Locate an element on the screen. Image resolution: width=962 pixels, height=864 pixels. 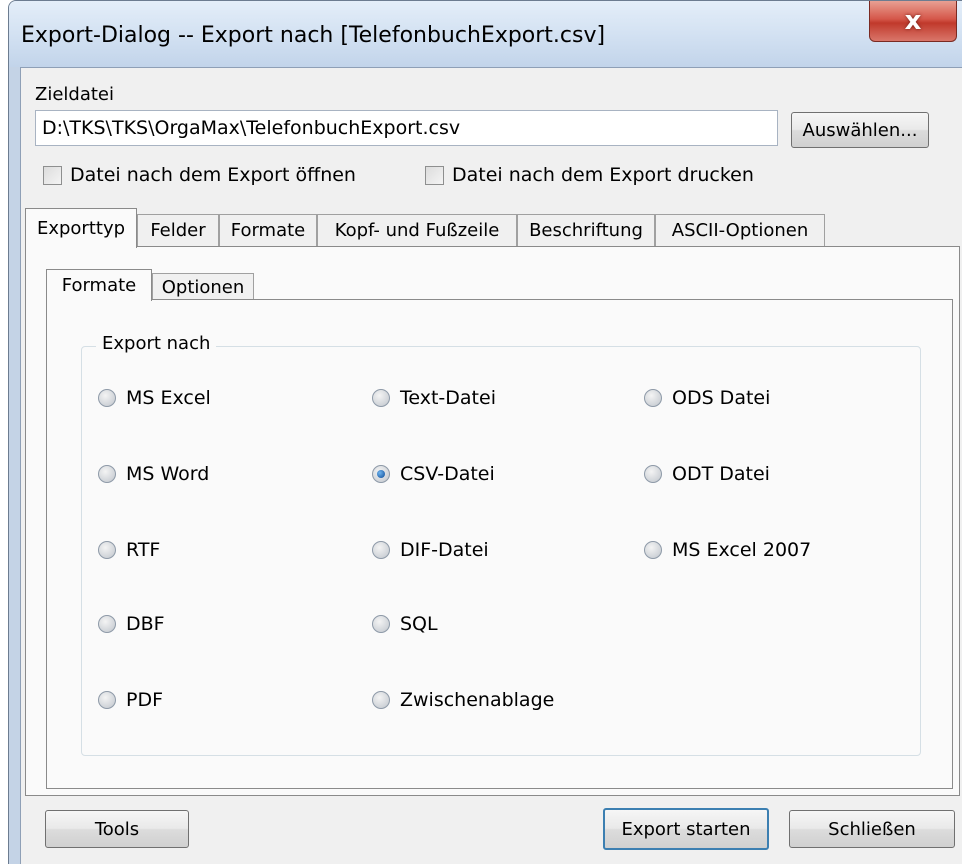
format-option-ms-word: MS Word is located at coordinates (153, 474).